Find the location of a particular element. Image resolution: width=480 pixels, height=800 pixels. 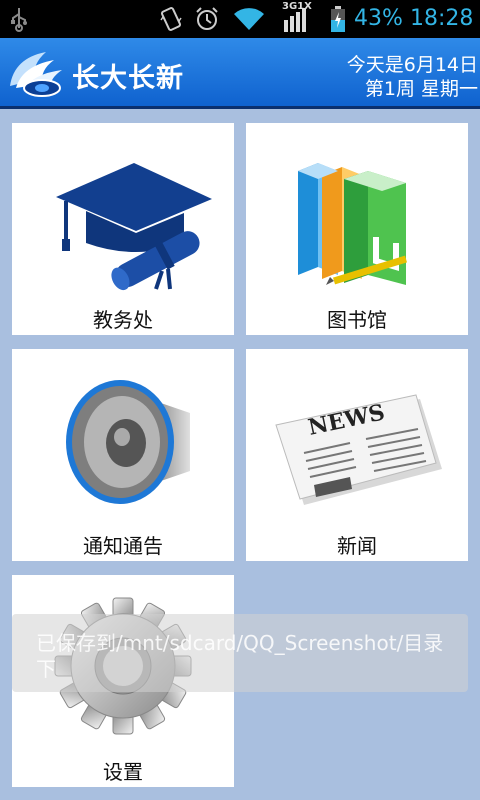

tile-academic-affairs: 教务处 is located at coordinates (123, 229).